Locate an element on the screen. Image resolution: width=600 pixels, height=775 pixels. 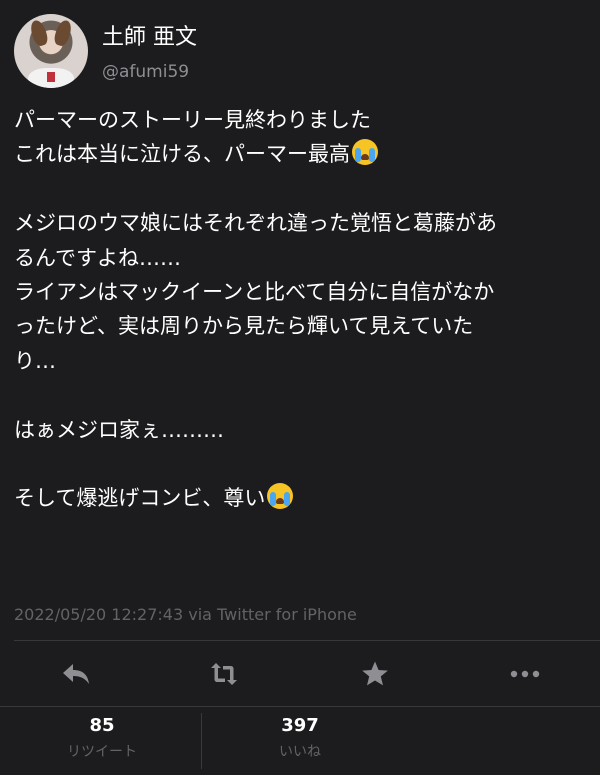
retweet-button is located at coordinates (224, 674).